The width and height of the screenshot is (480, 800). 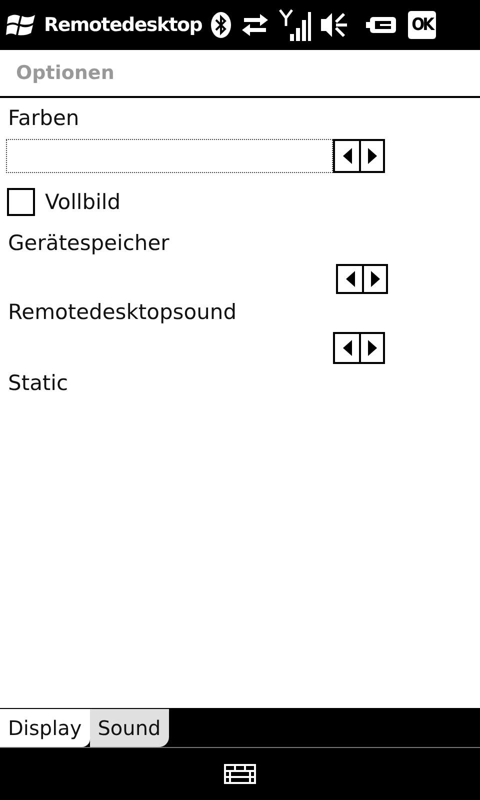 I want to click on window-title: Remotedesktop, so click(x=123, y=25).